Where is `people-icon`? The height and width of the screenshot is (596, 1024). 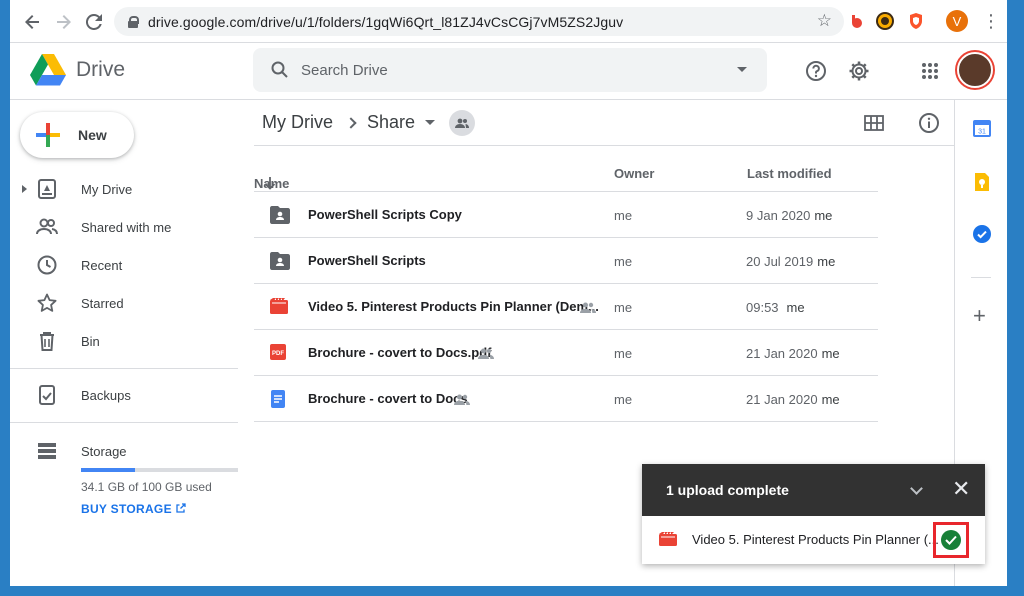 people-icon is located at coordinates (47, 227).